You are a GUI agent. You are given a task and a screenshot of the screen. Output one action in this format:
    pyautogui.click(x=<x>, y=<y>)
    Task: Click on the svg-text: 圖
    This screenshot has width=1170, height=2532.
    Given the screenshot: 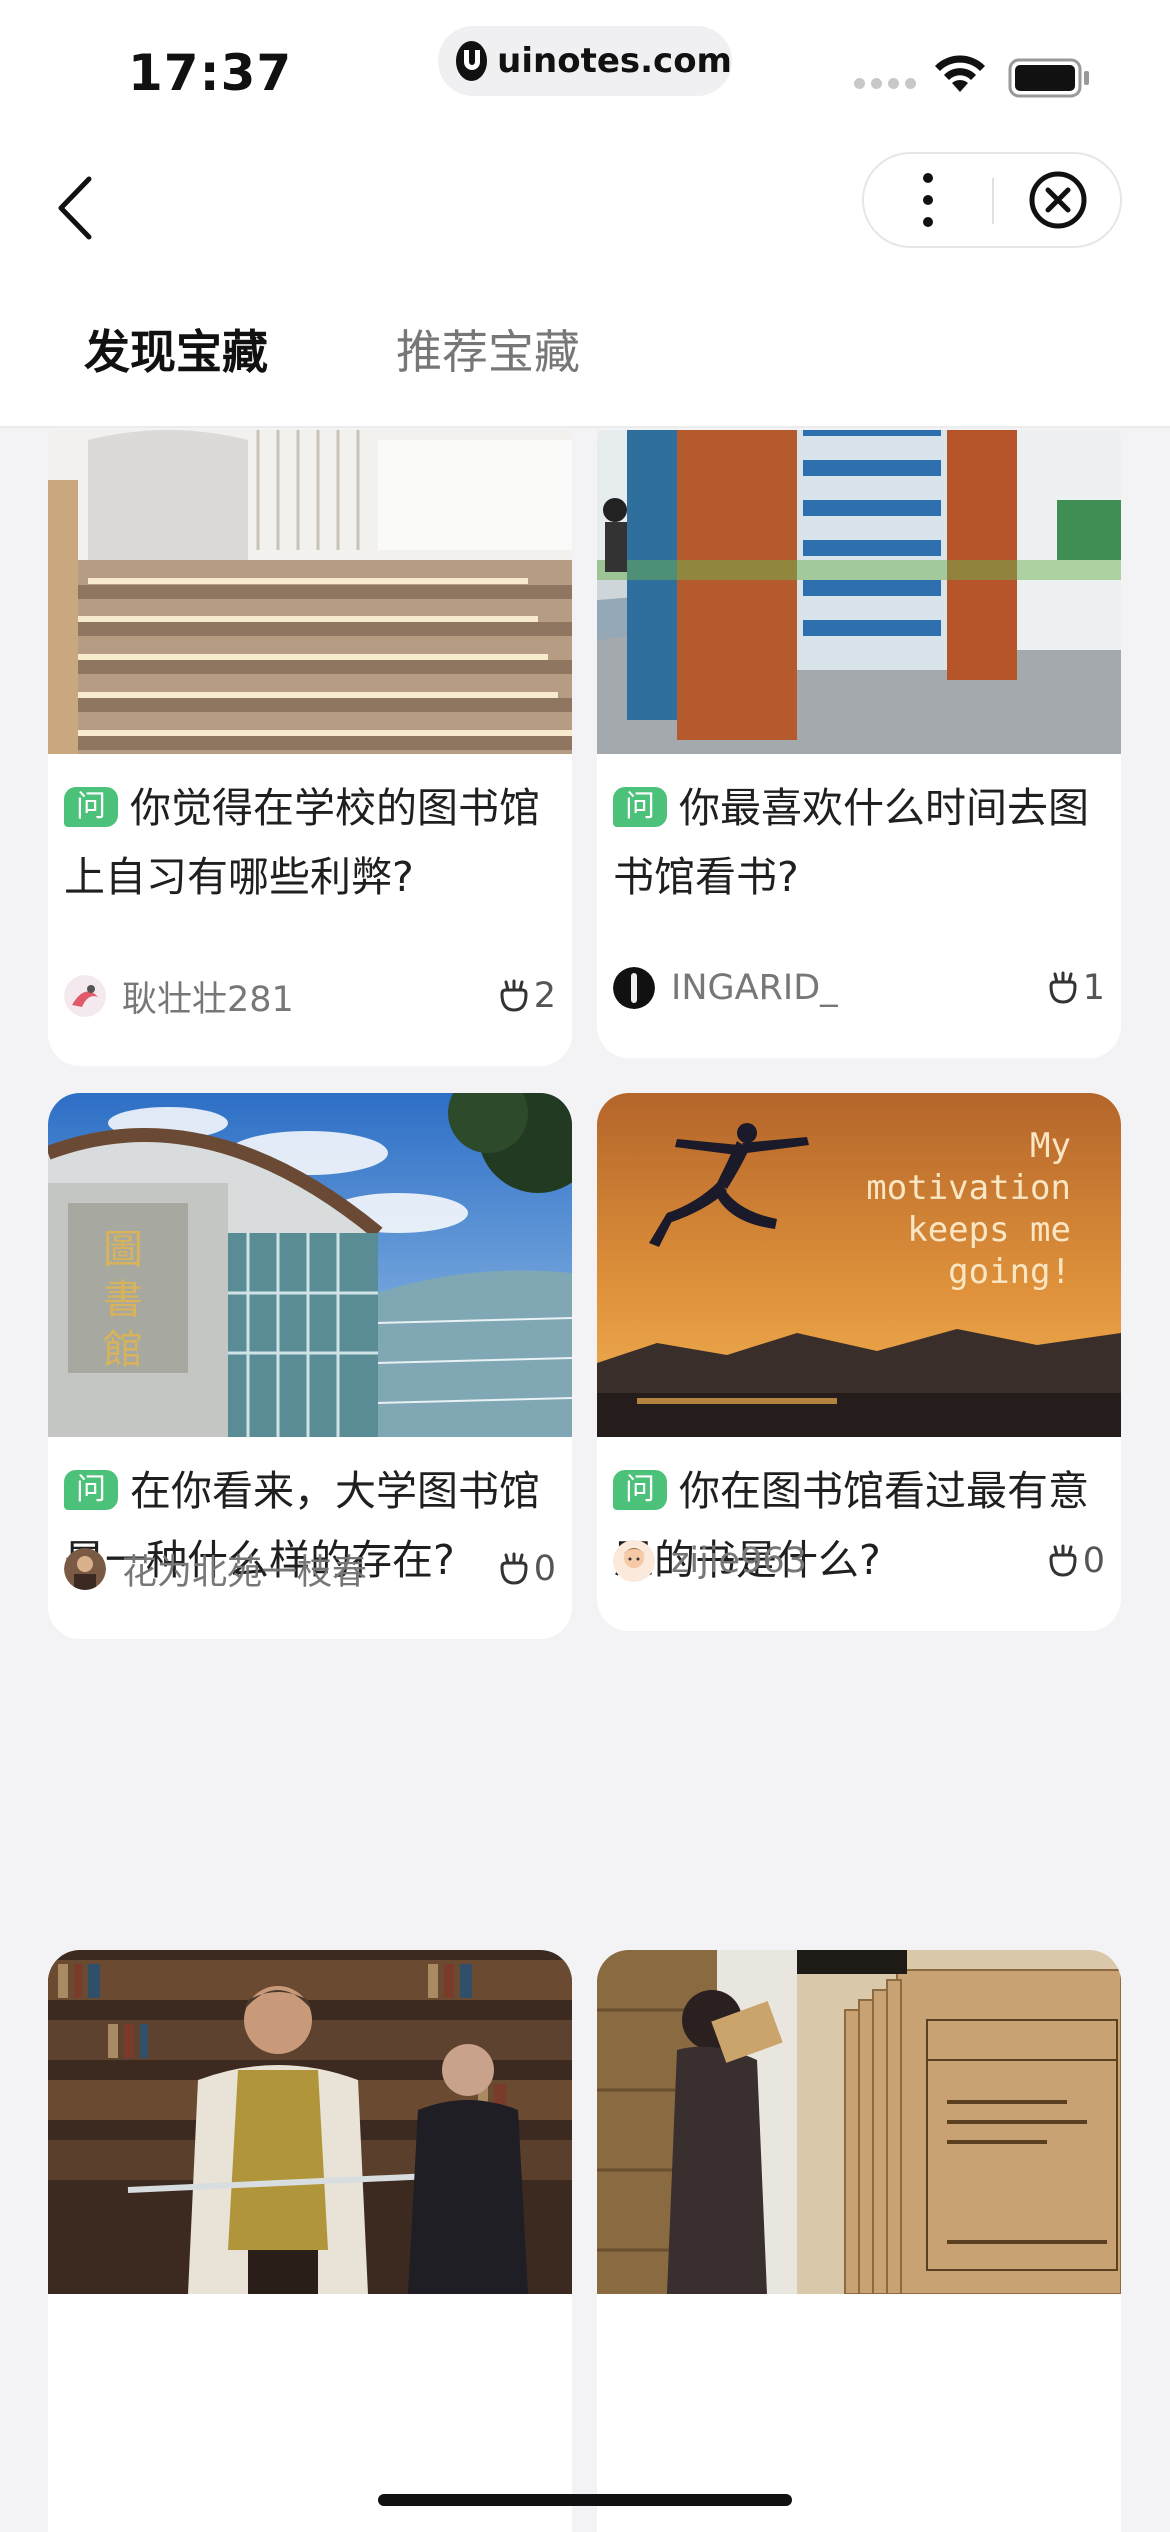 What is the action you would take?
    pyautogui.click(x=123, y=1250)
    